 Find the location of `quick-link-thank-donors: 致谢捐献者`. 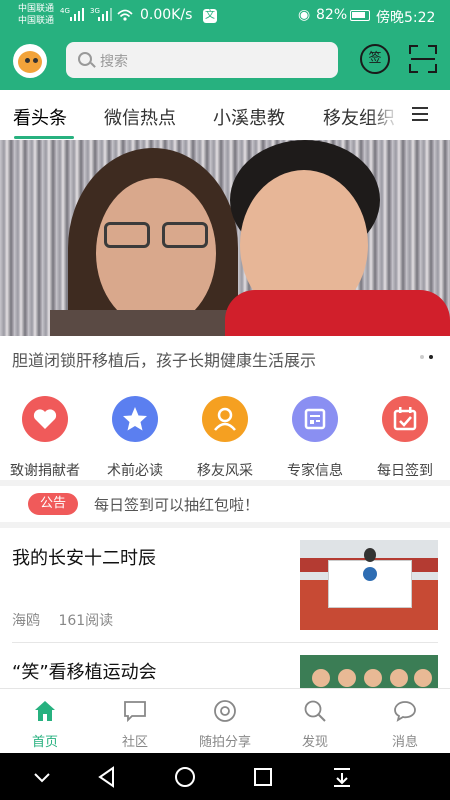

quick-link-thank-donors: 致谢捐献者 is located at coordinates (45, 436).